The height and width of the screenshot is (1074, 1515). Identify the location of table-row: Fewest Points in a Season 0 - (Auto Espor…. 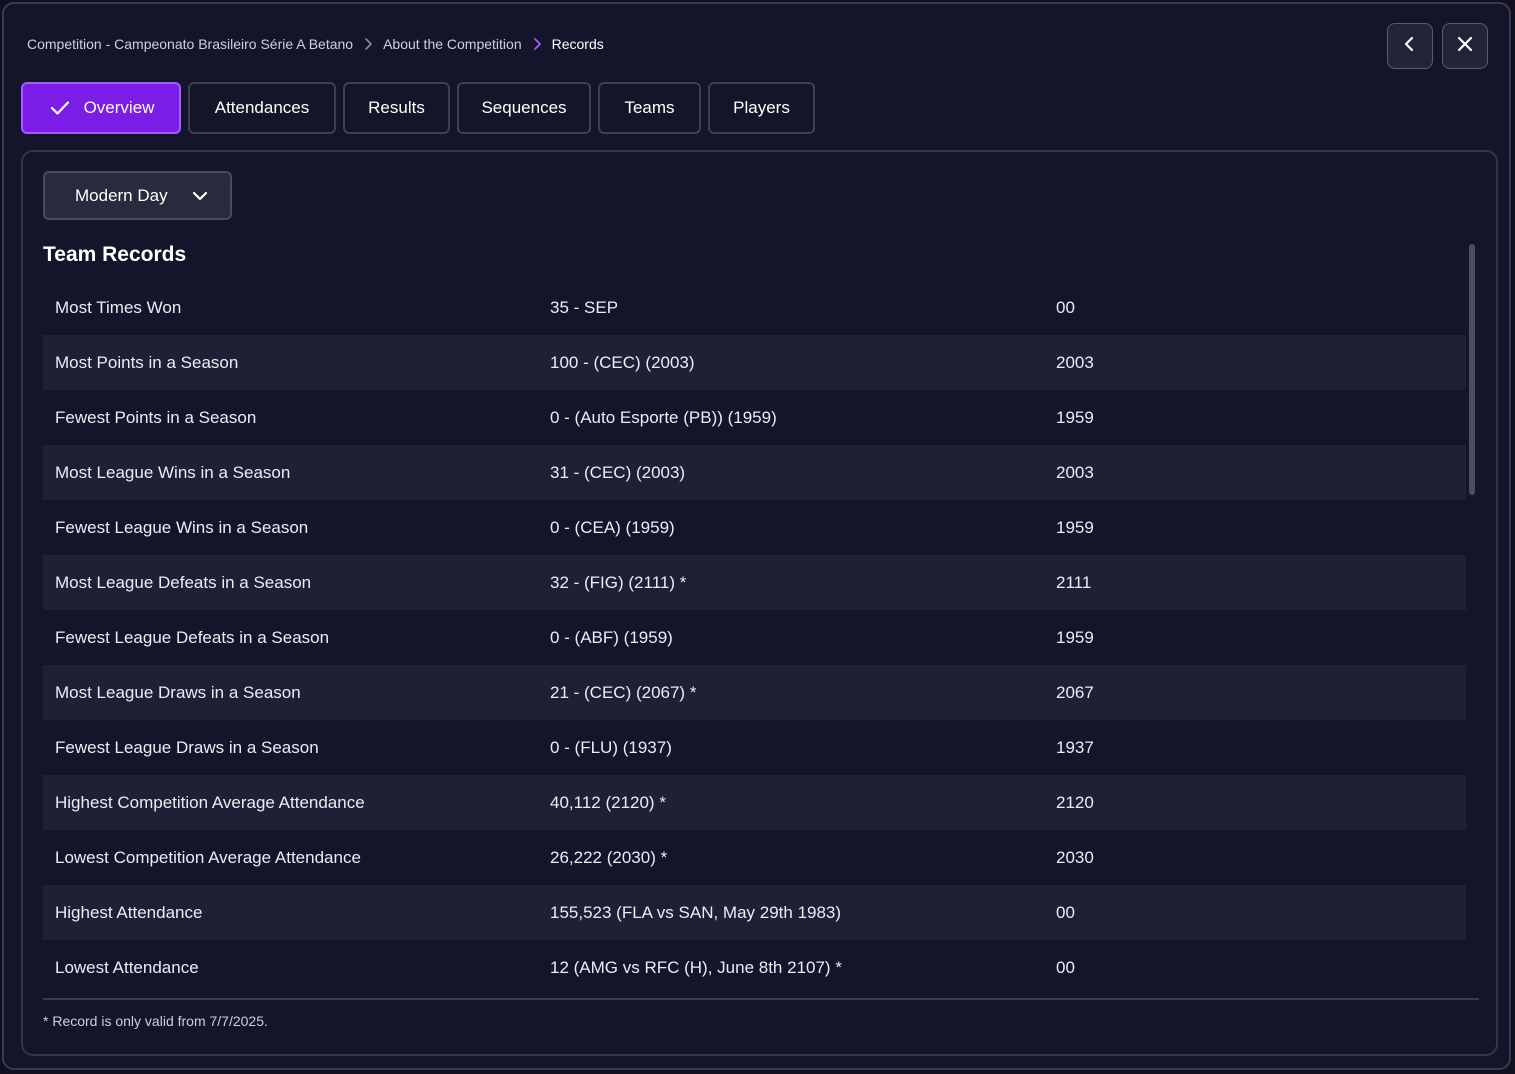
(754, 417).